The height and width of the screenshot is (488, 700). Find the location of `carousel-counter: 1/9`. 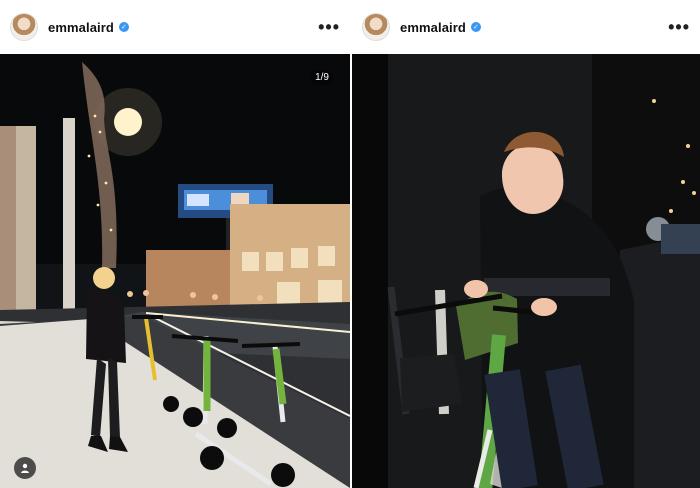

carousel-counter: 1/9 is located at coordinates (322, 77).